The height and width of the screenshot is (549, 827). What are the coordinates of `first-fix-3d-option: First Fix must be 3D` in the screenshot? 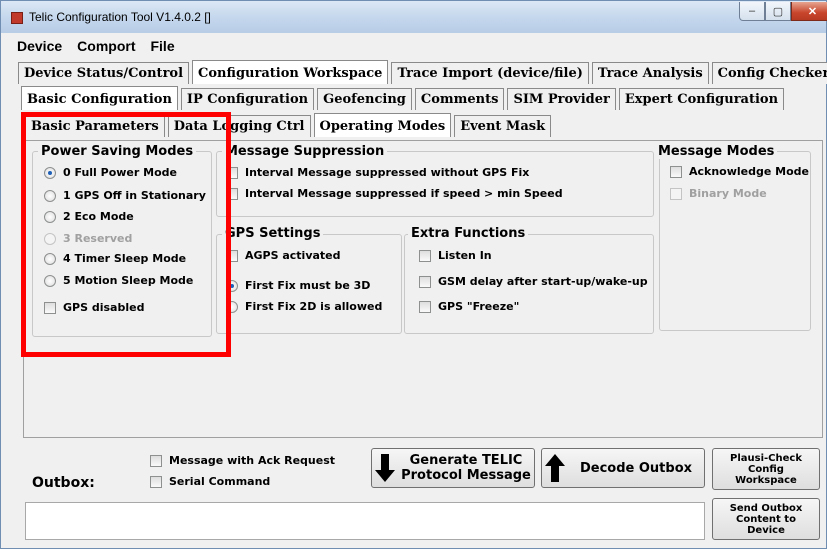 It's located at (298, 285).